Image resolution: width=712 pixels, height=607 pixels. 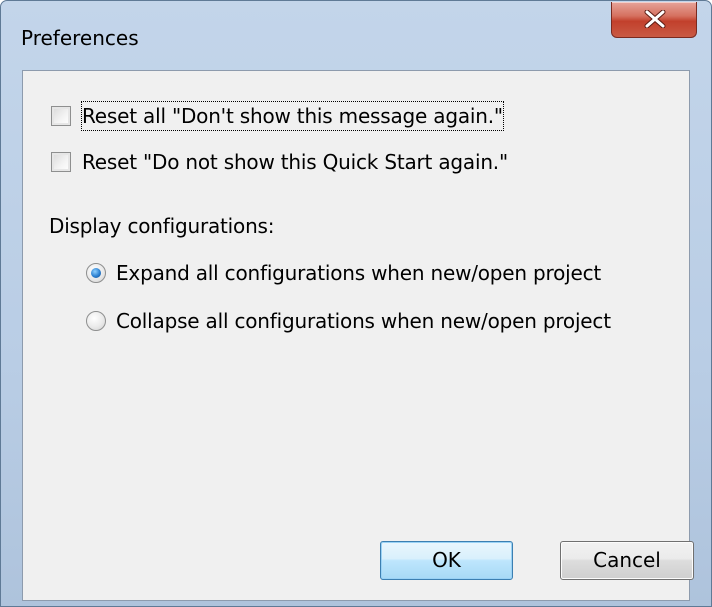 What do you see at coordinates (80, 38) in the screenshot?
I see `dialog-title: Preferences` at bounding box center [80, 38].